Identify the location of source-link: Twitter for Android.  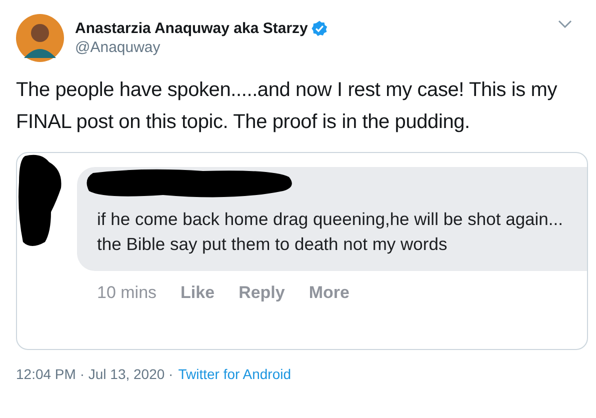
(235, 374).